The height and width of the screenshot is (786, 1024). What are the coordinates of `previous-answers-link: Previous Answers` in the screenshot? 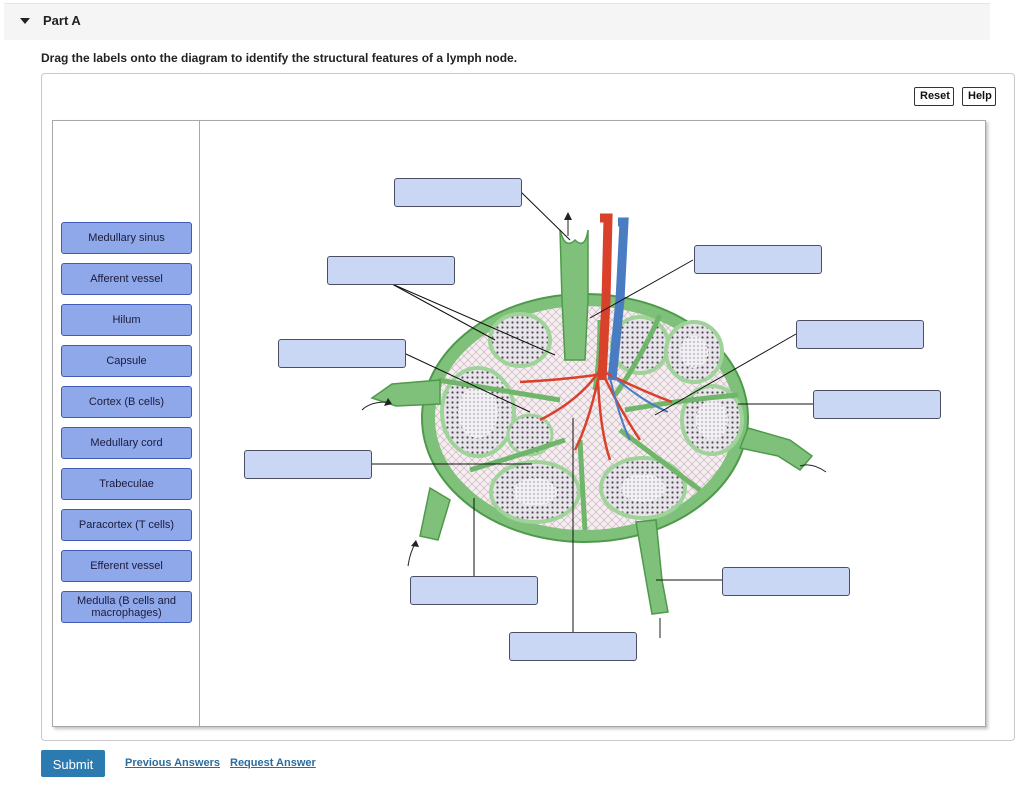 It's located at (172, 763).